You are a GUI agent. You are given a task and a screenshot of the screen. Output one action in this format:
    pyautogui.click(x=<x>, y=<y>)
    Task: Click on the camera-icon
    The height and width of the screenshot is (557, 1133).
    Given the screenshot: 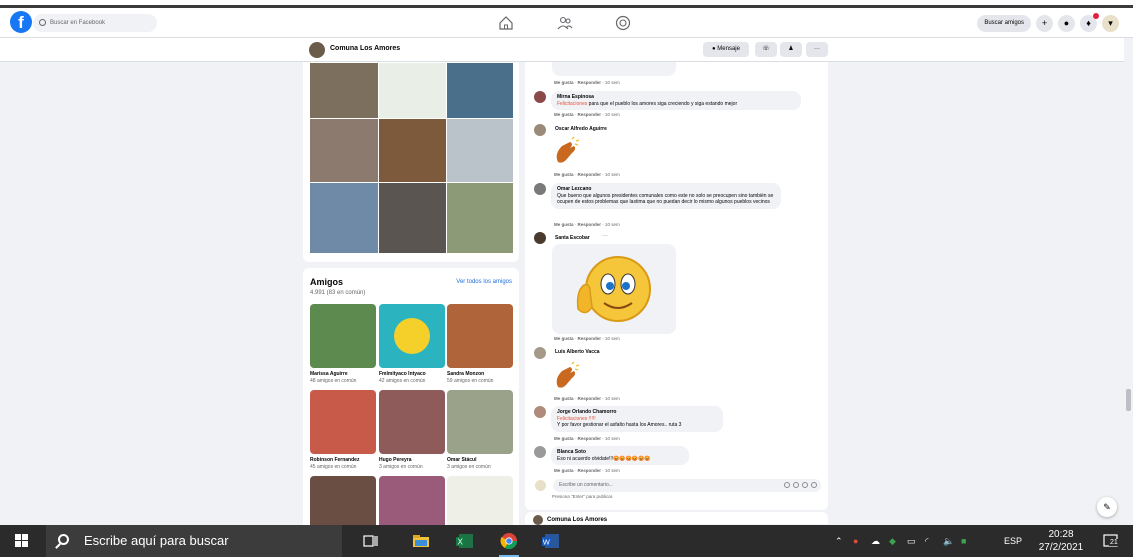 What is the action you would take?
    pyautogui.click(x=796, y=485)
    